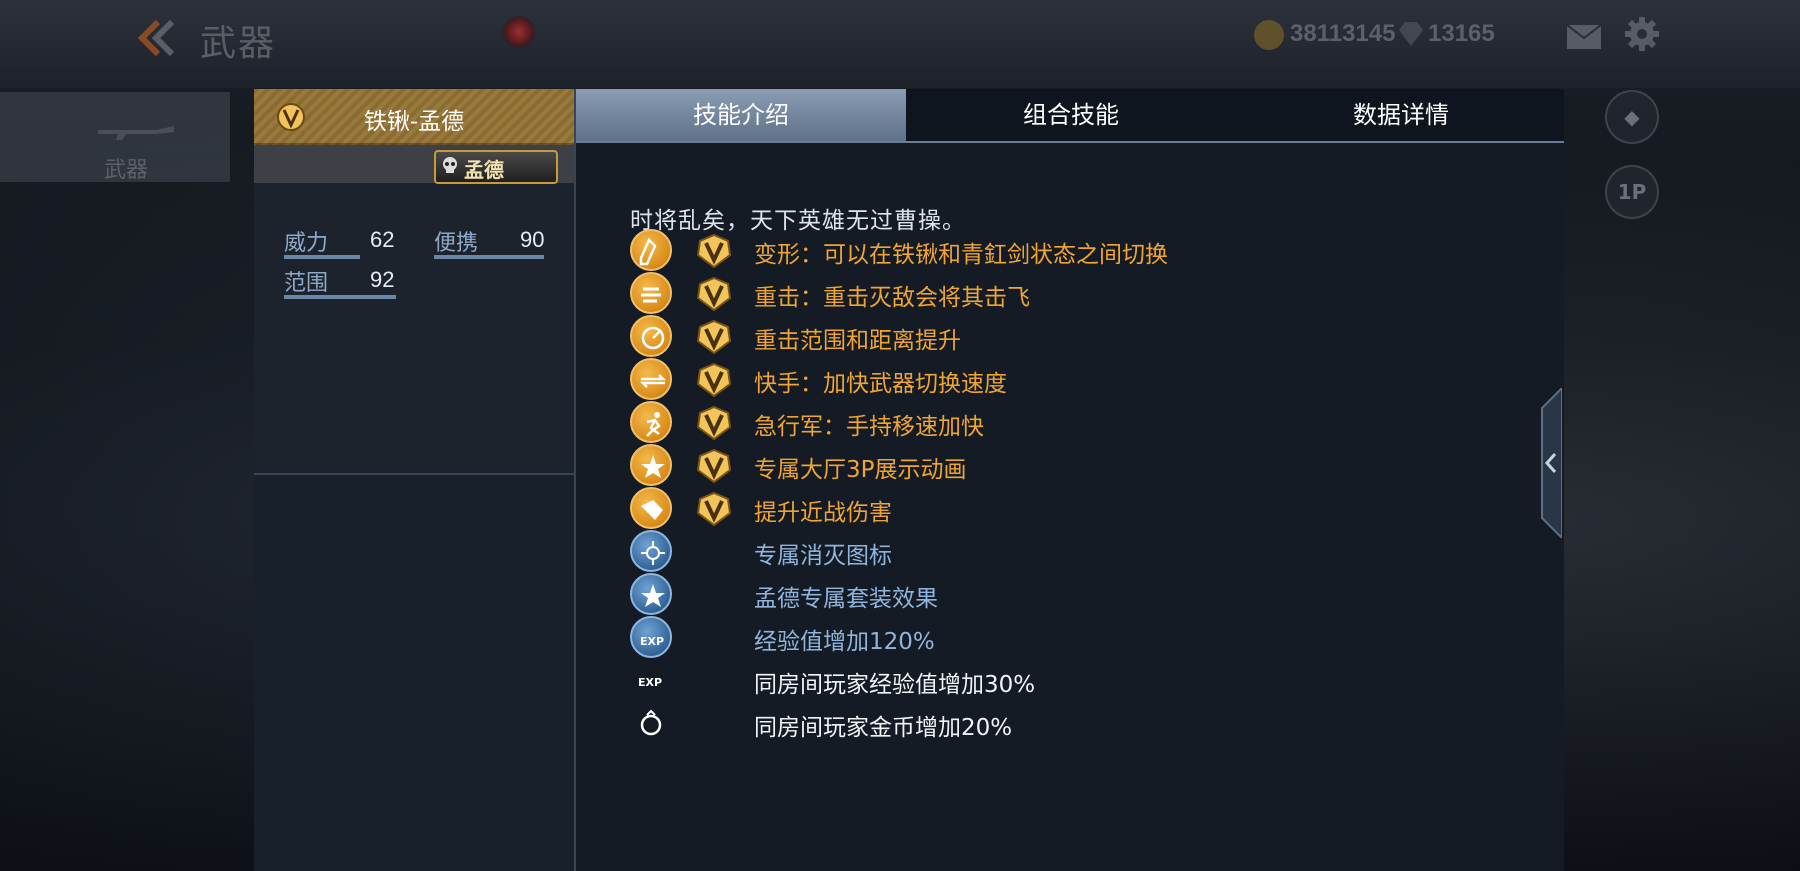 Image resolution: width=1800 pixels, height=871 pixels. What do you see at coordinates (1070, 510) in the screenshot?
I see `skill-row: 提升近战伤害` at bounding box center [1070, 510].